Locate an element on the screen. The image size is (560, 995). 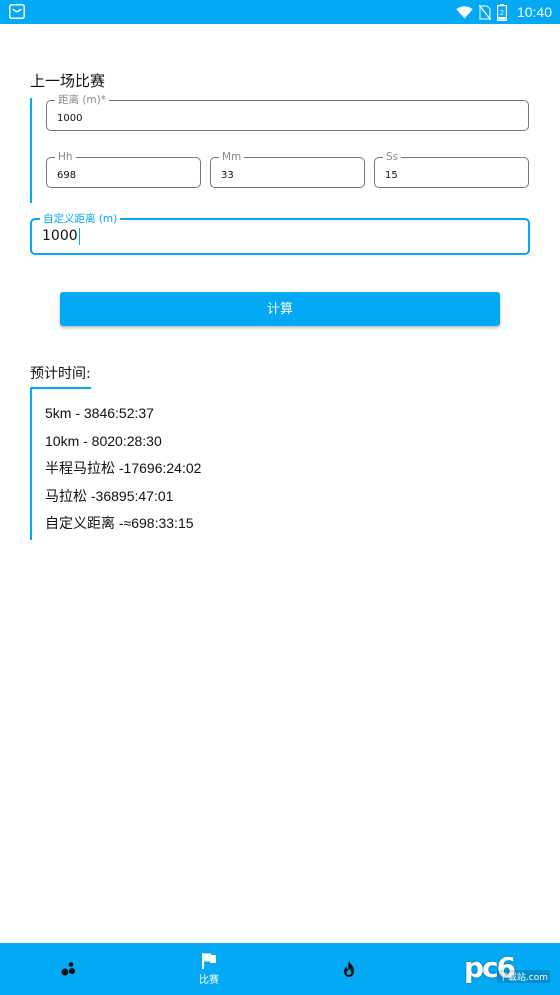
nav-item-flame is located at coordinates (349, 969).